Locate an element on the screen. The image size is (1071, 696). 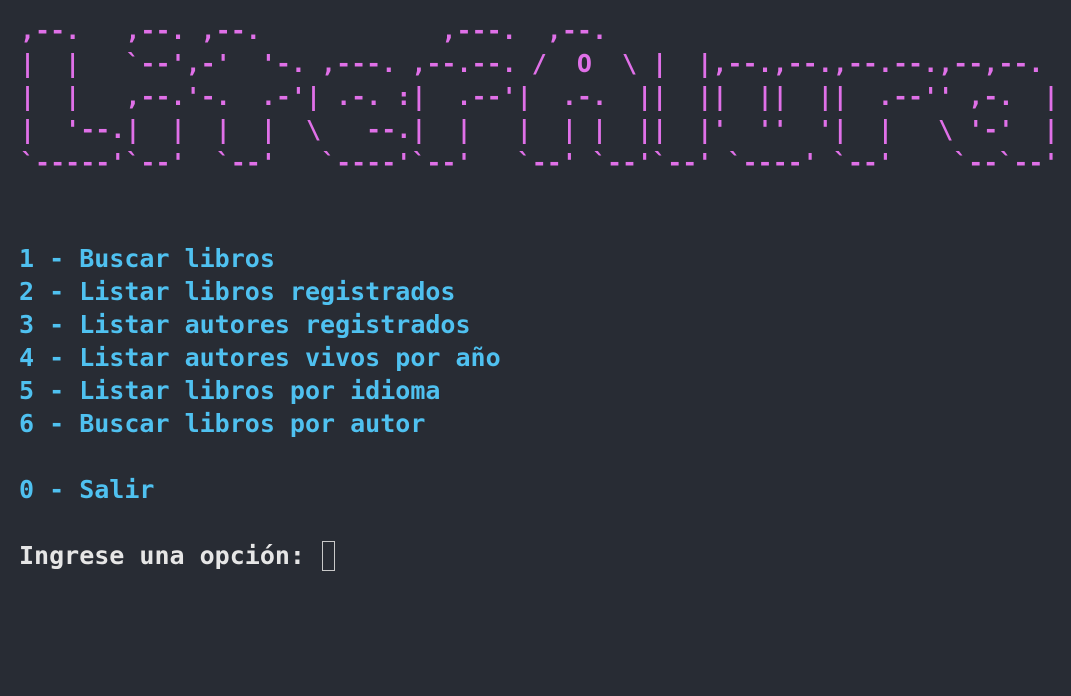
menu-option-5: 5 - Listar libros por idioma is located at coordinates (230, 390).